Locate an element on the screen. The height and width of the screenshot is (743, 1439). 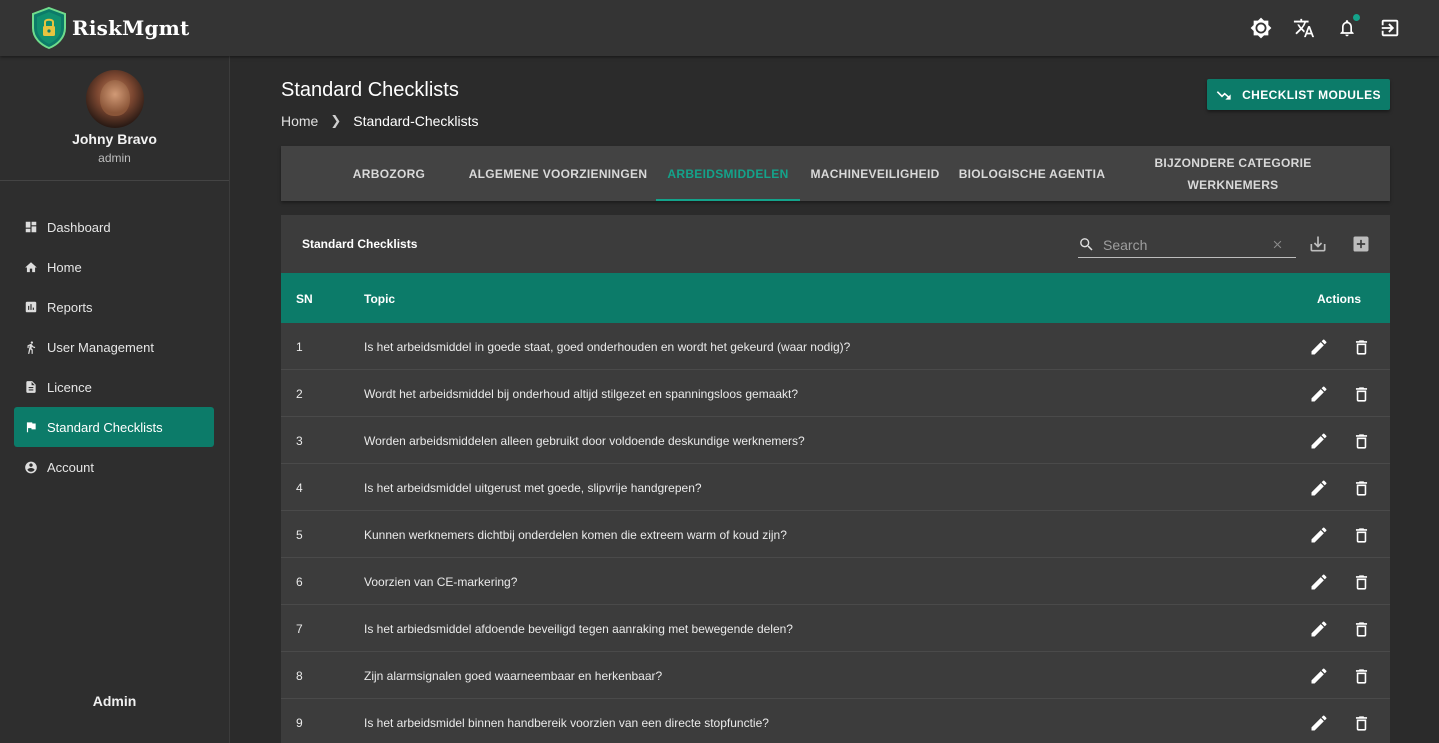
checklist-modules-label: CHECKLIST MODULES is located at coordinates (1311, 94).